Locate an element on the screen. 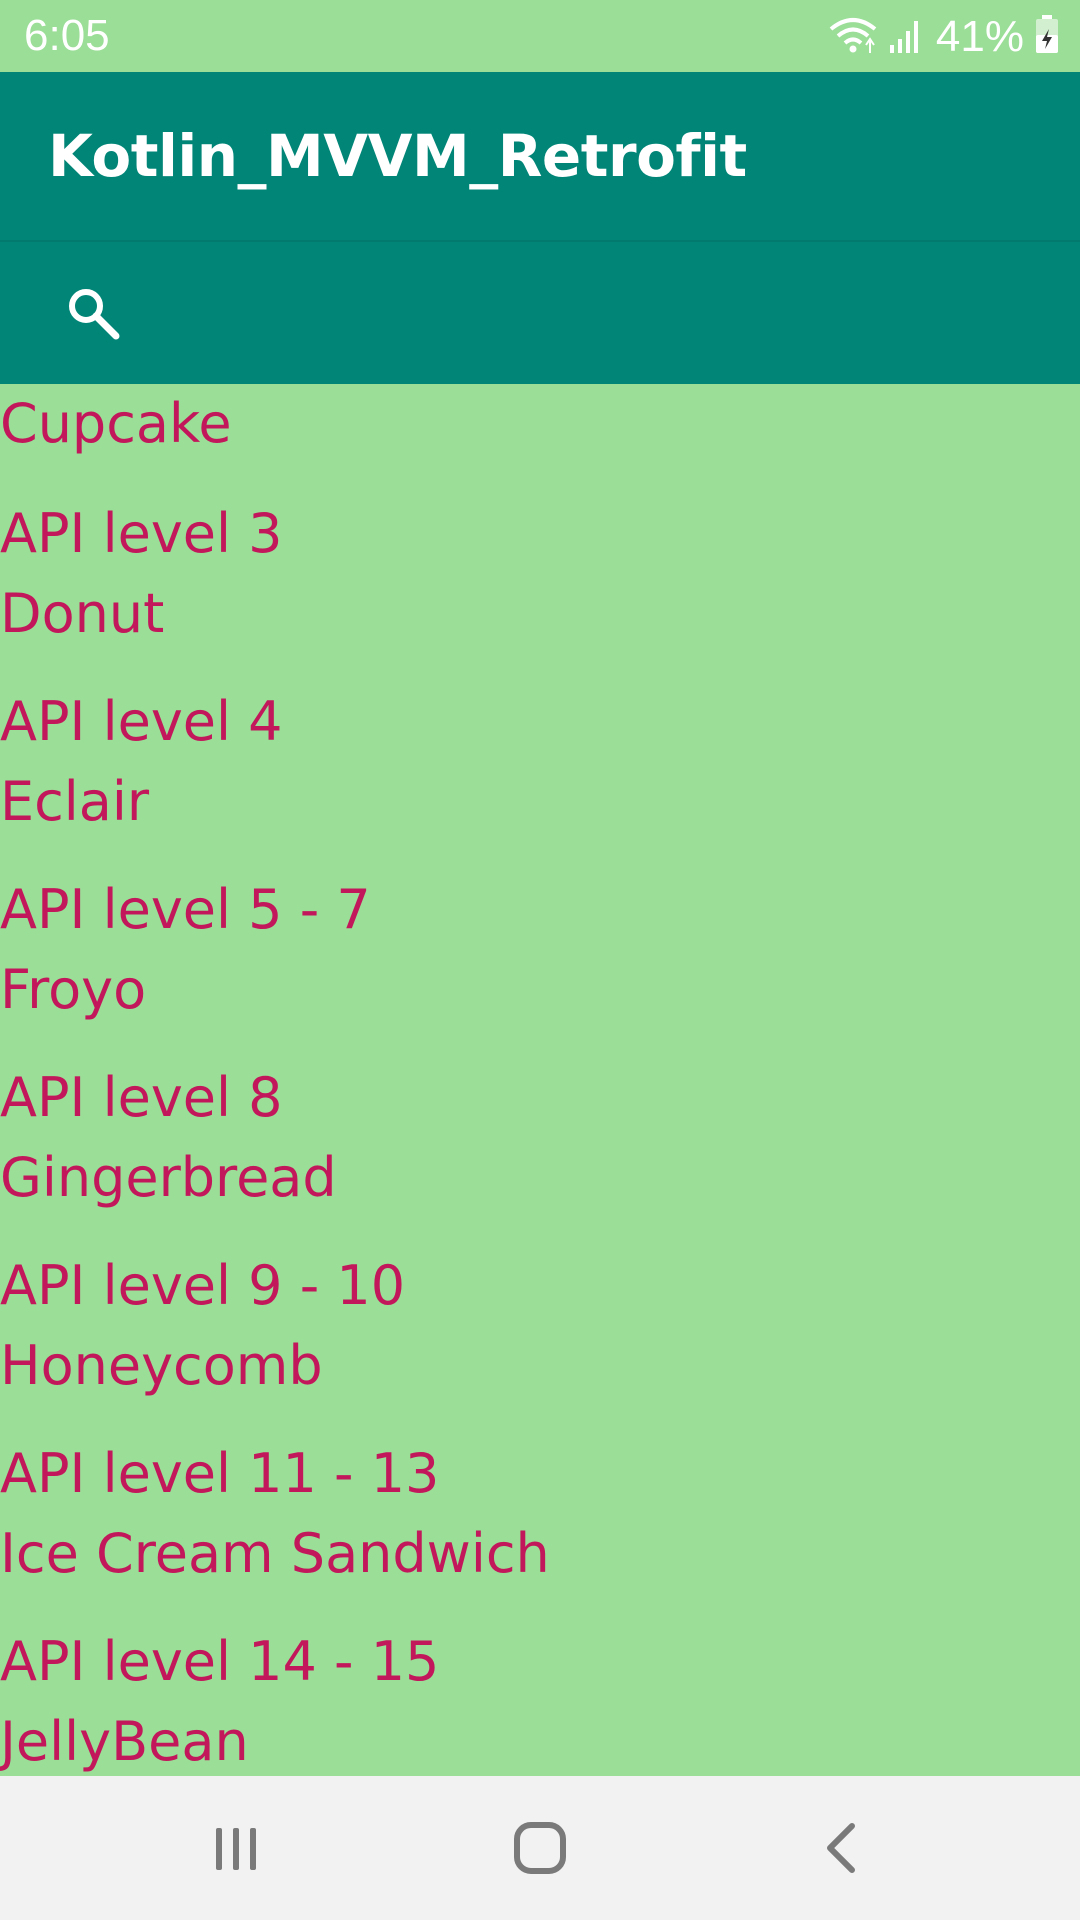 The width and height of the screenshot is (1080, 1920). item-api-level: API level 5 - 7 is located at coordinates (185, 909).